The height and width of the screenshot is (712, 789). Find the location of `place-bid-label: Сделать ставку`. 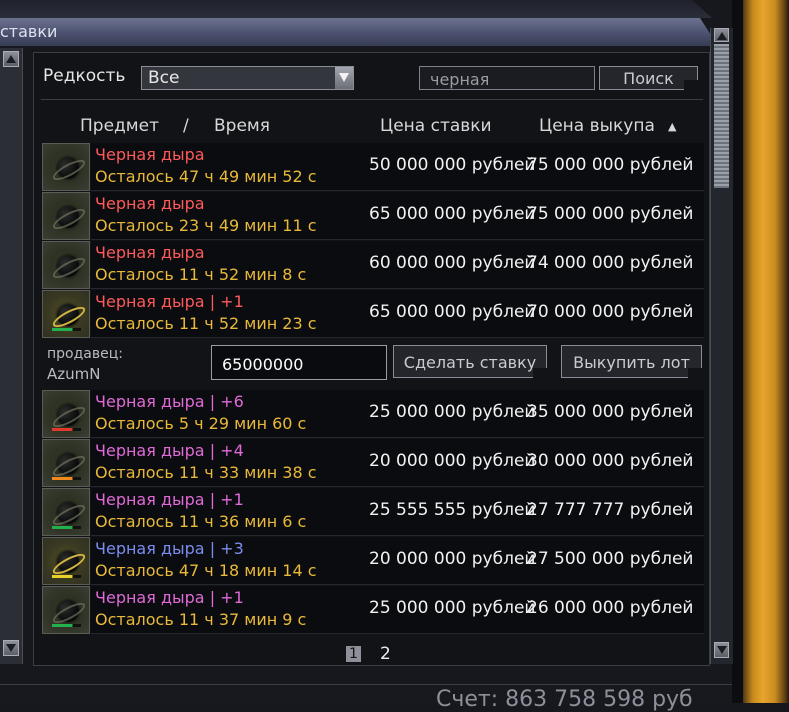

place-bid-label: Сделать ставку is located at coordinates (470, 362).